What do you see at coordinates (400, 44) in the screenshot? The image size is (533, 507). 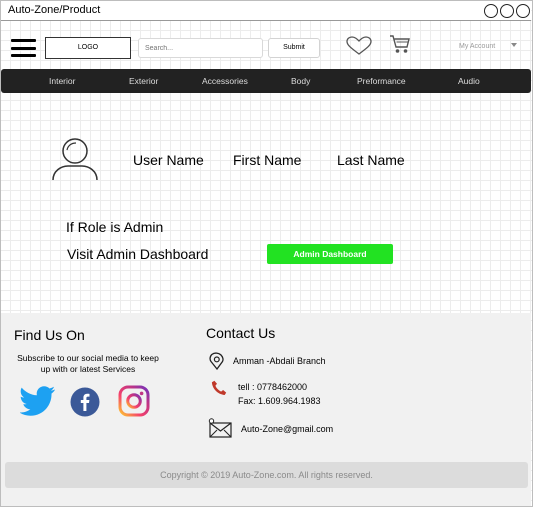 I see `cart-icon` at bounding box center [400, 44].